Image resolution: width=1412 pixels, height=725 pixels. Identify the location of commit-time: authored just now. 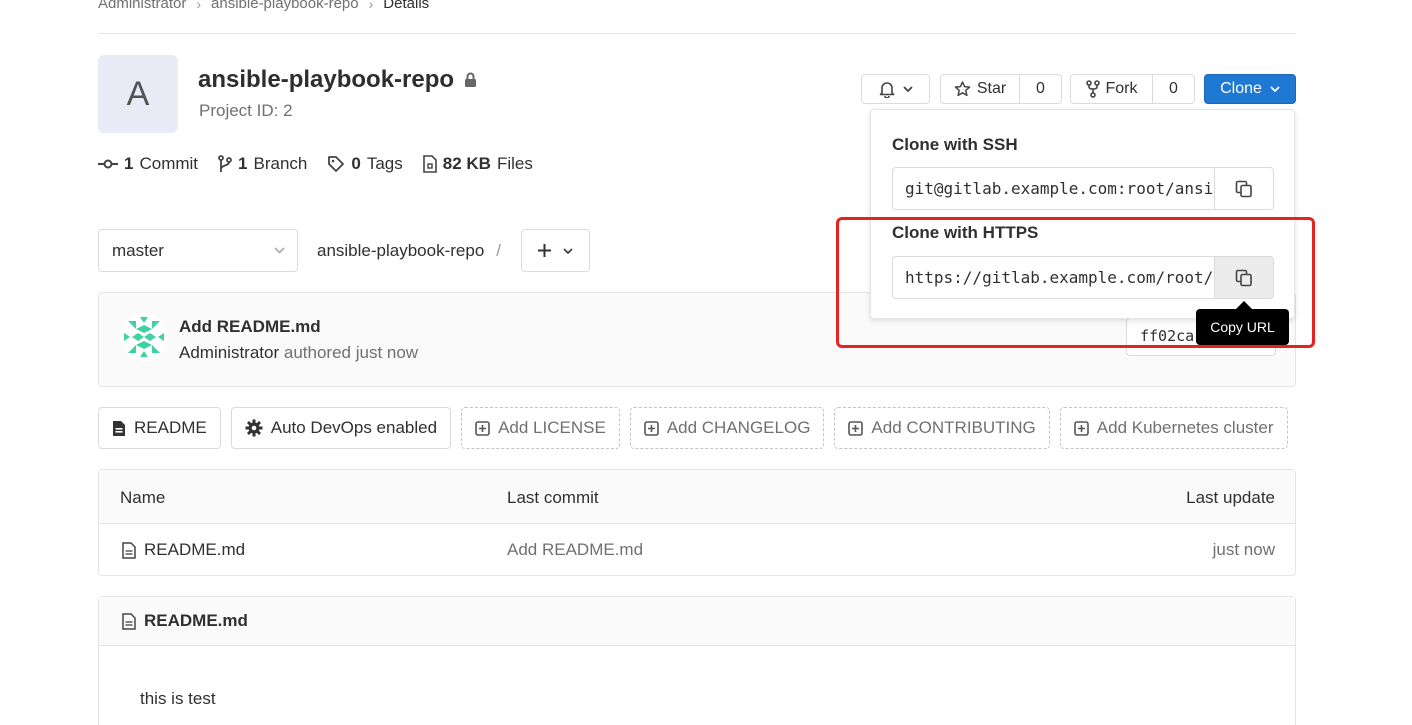
(351, 352).